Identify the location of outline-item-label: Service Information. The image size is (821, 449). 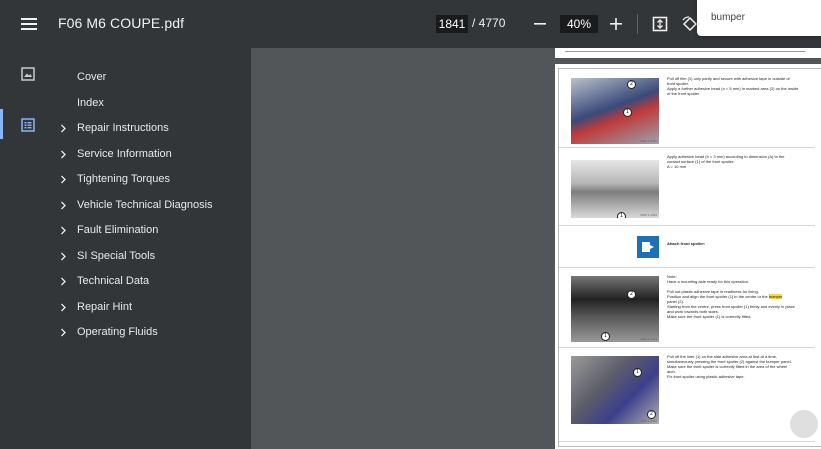
(124, 154).